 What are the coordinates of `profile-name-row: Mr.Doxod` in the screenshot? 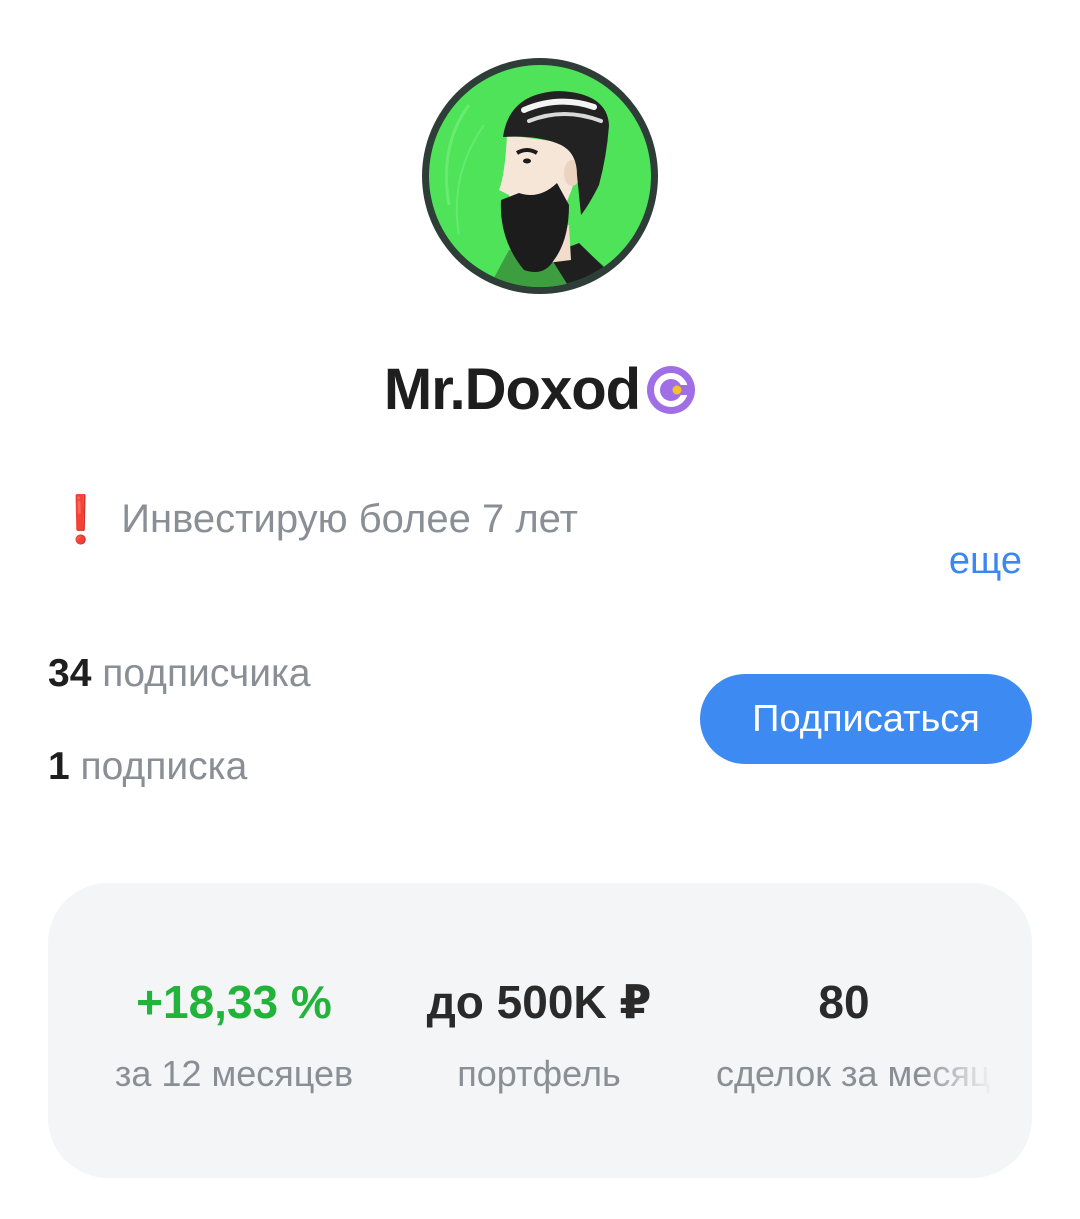 It's located at (540, 389).